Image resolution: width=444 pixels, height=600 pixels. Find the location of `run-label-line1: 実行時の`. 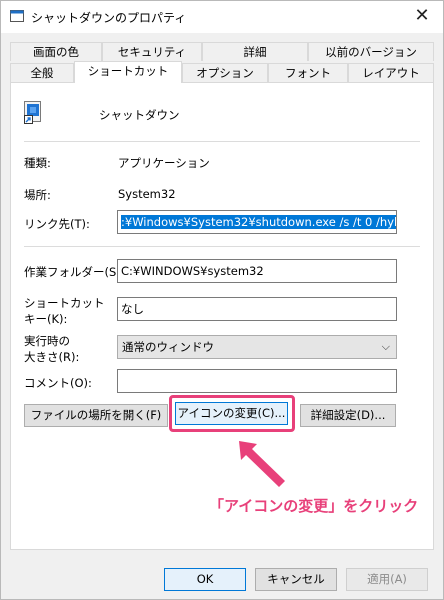

run-label-line1: 実行時の is located at coordinates (47, 341).